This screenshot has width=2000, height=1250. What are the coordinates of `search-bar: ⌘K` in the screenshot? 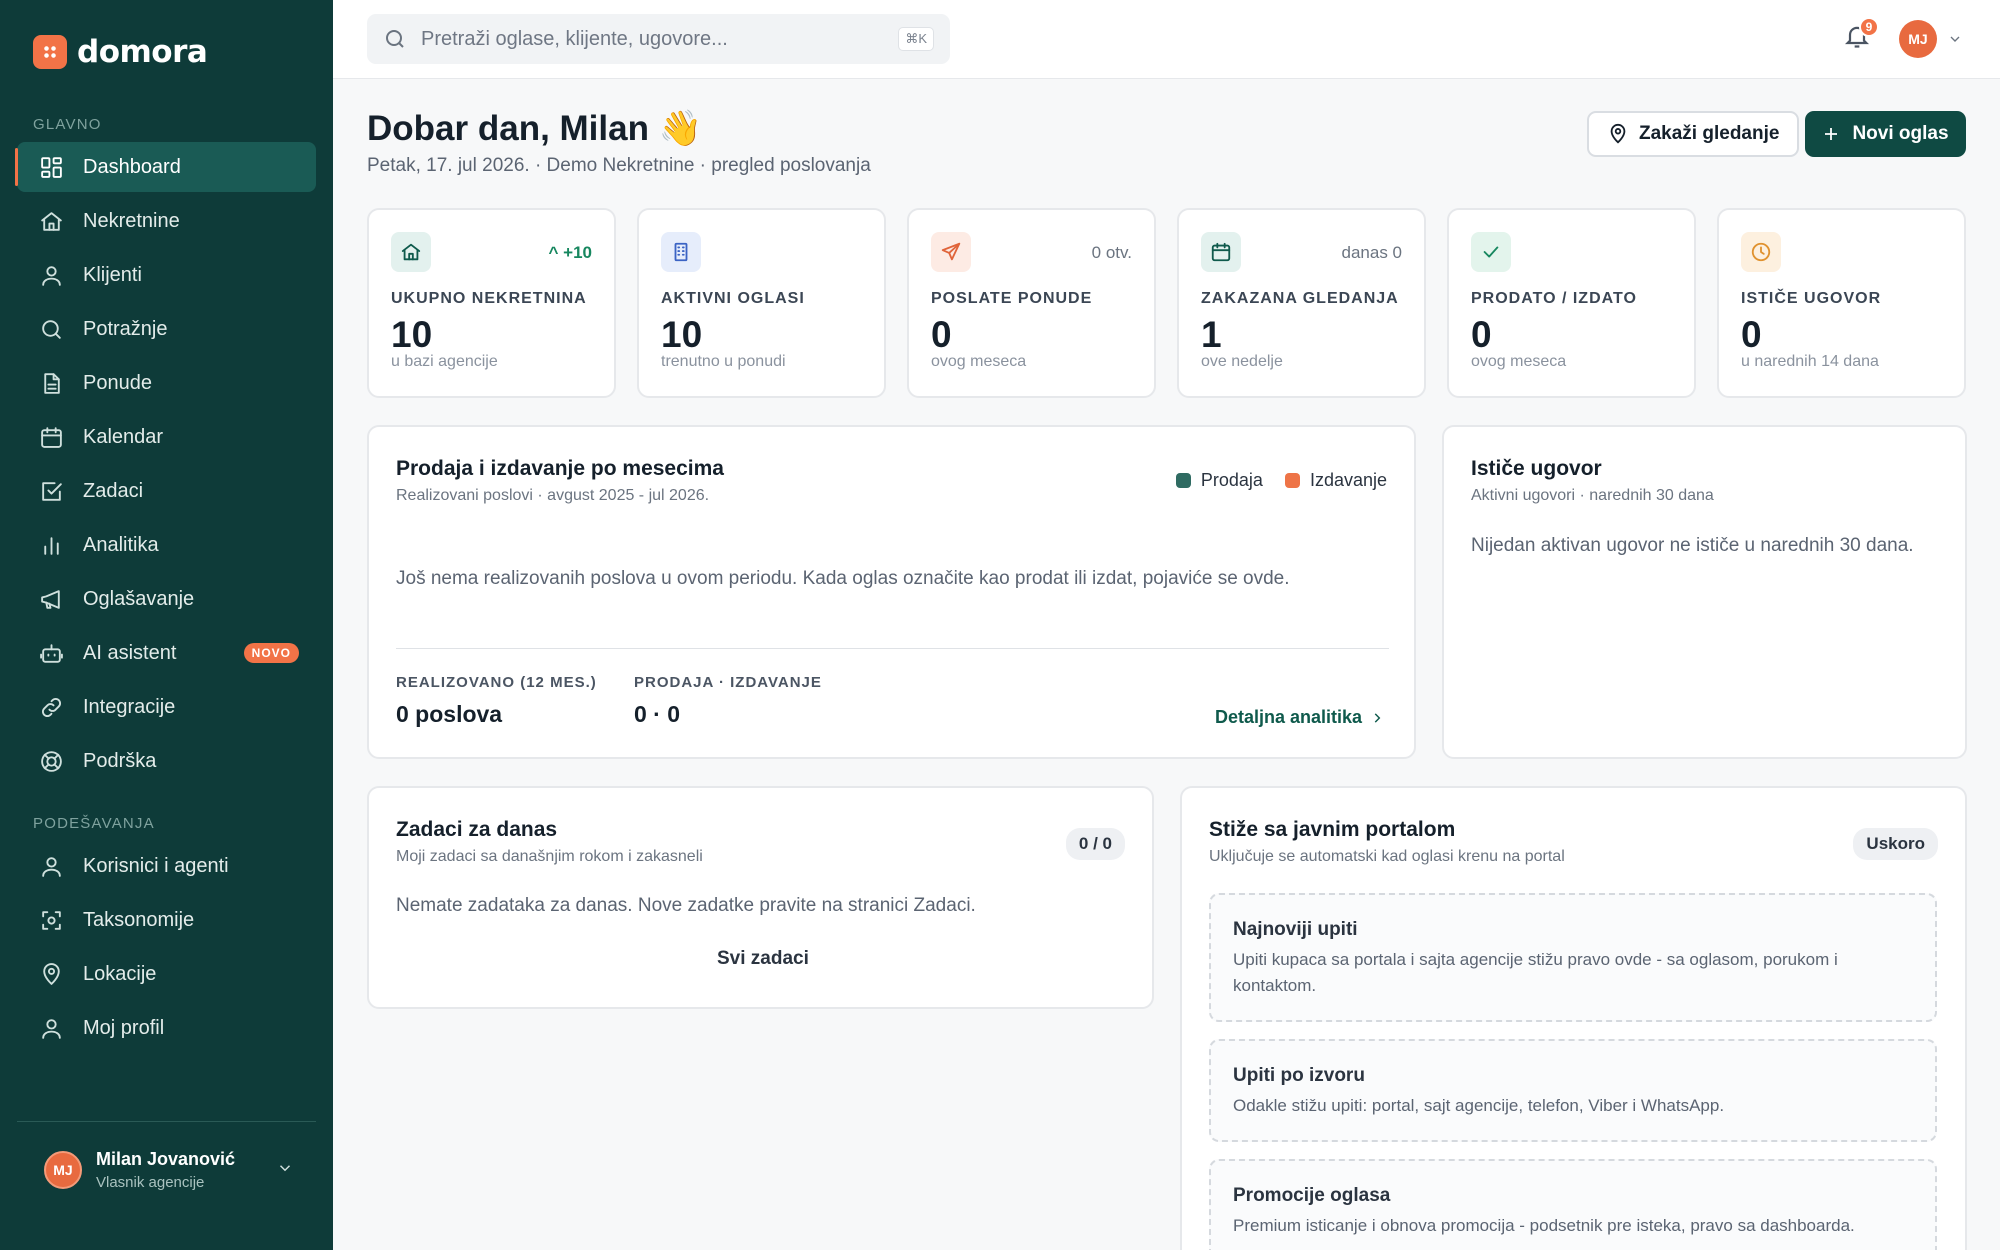 It's located at (658, 39).